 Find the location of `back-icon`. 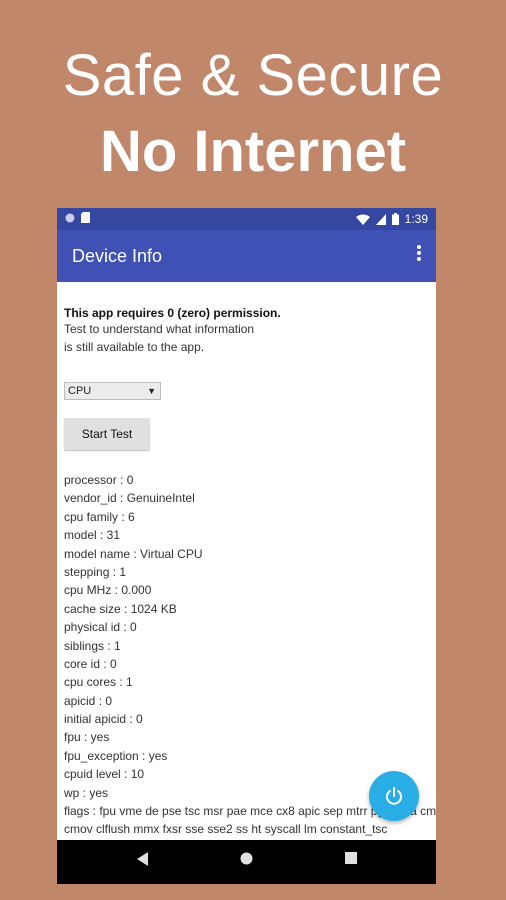

back-icon is located at coordinates (143, 859).